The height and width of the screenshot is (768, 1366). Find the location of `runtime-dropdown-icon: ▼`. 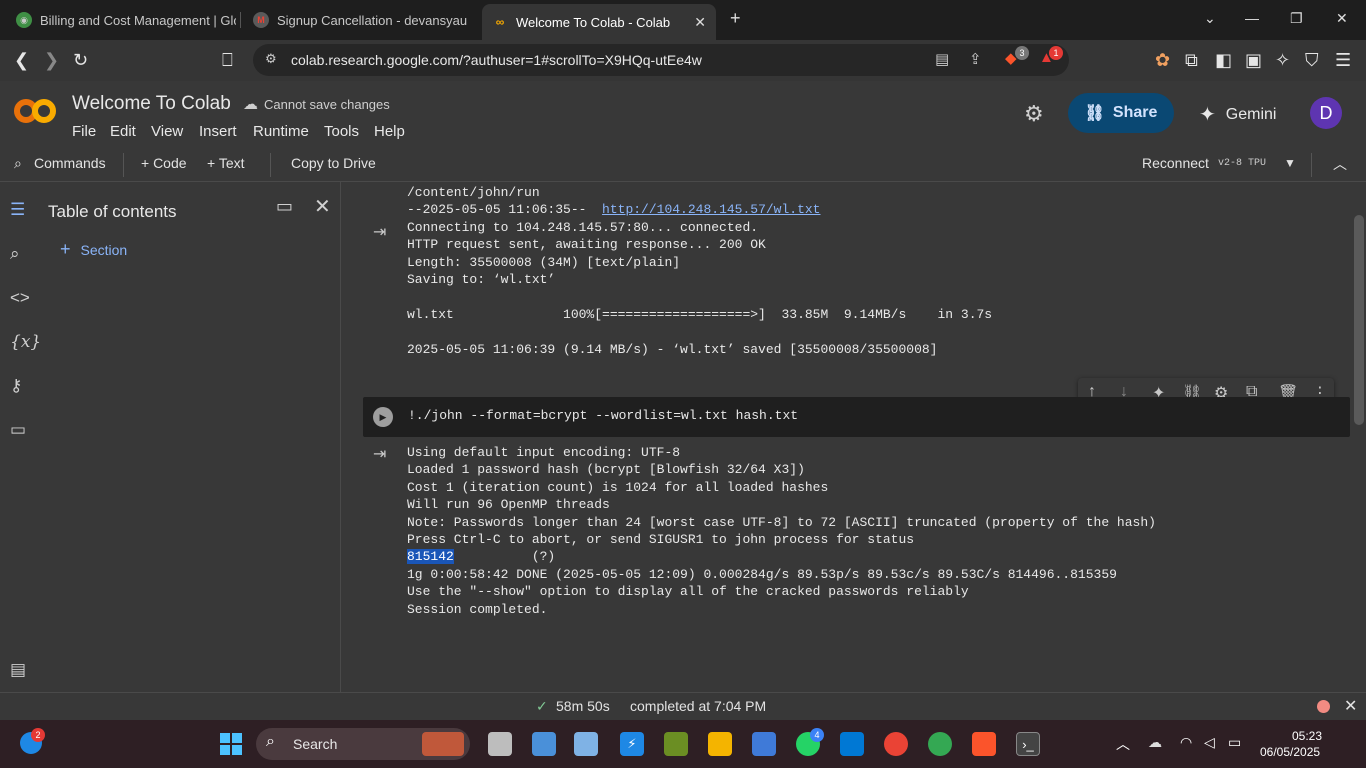

runtime-dropdown-icon: ▼ is located at coordinates (1290, 163).